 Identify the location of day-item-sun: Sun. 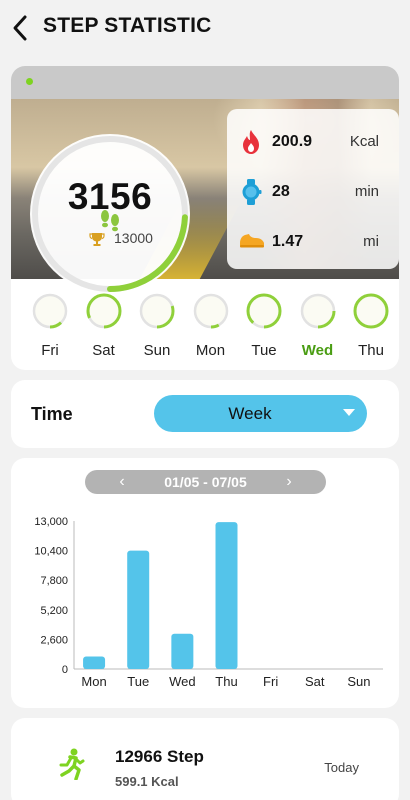
(157, 327).